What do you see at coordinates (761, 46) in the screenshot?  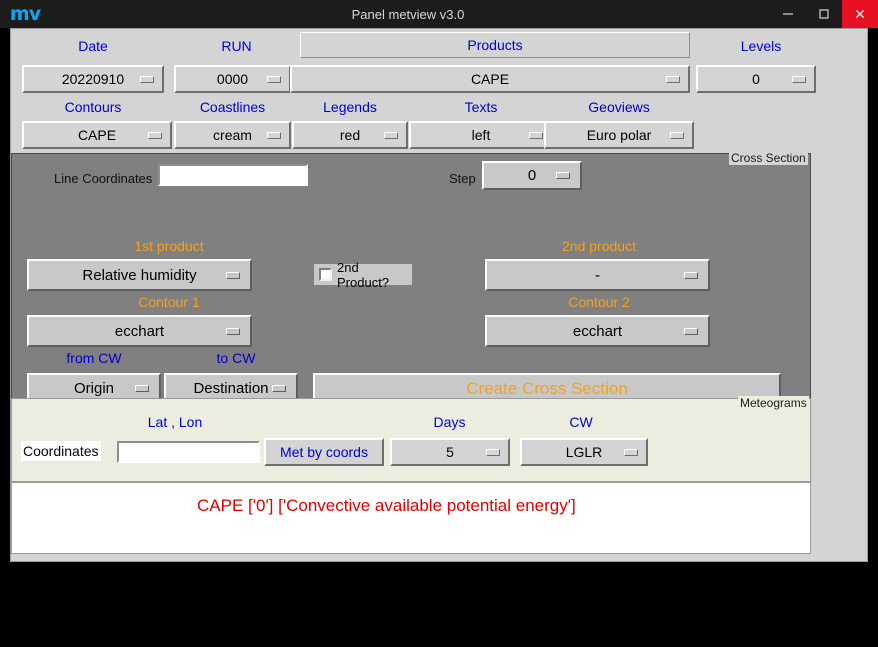 I see `label-levels: Levels` at bounding box center [761, 46].